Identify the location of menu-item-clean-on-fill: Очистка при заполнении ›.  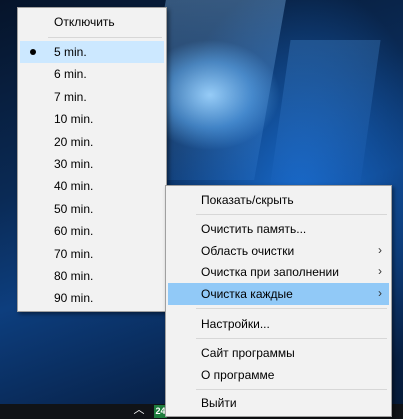
(278, 272).